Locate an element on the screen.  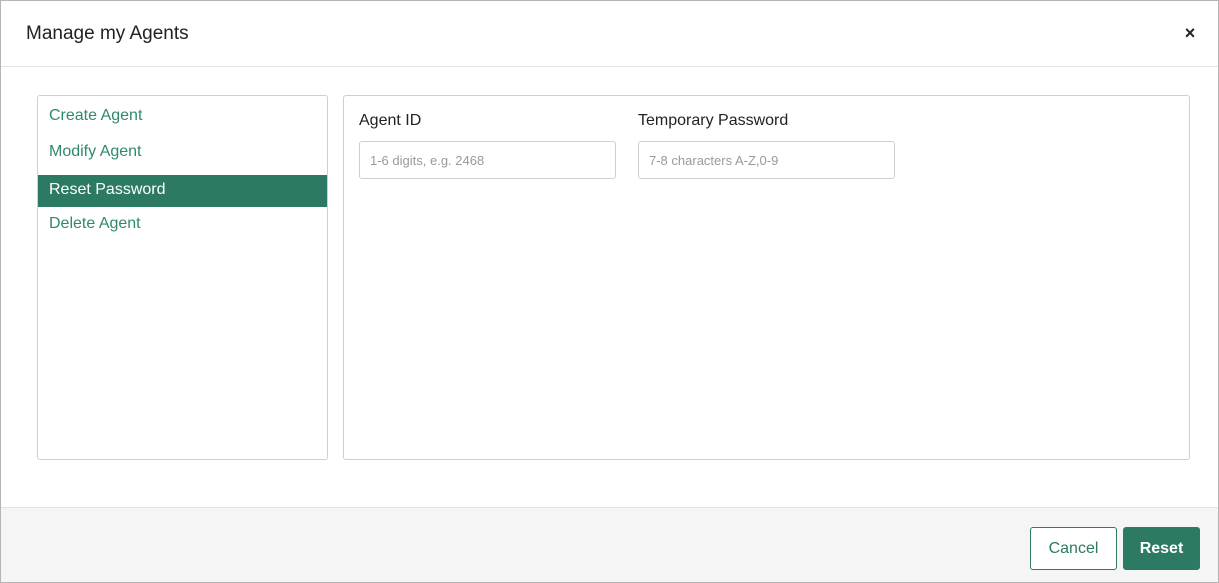
close-icon: × is located at coordinates (1190, 33).